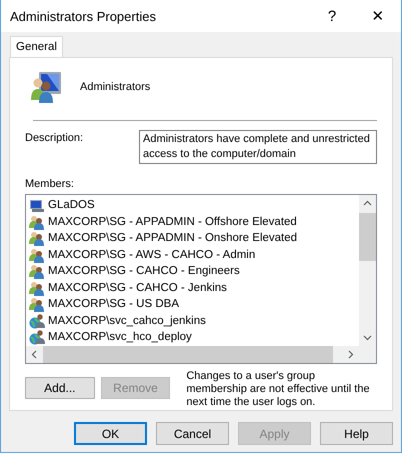 This screenshot has width=402, height=458. What do you see at coordinates (54, 138) in the screenshot?
I see `description-label: Description:` at bounding box center [54, 138].